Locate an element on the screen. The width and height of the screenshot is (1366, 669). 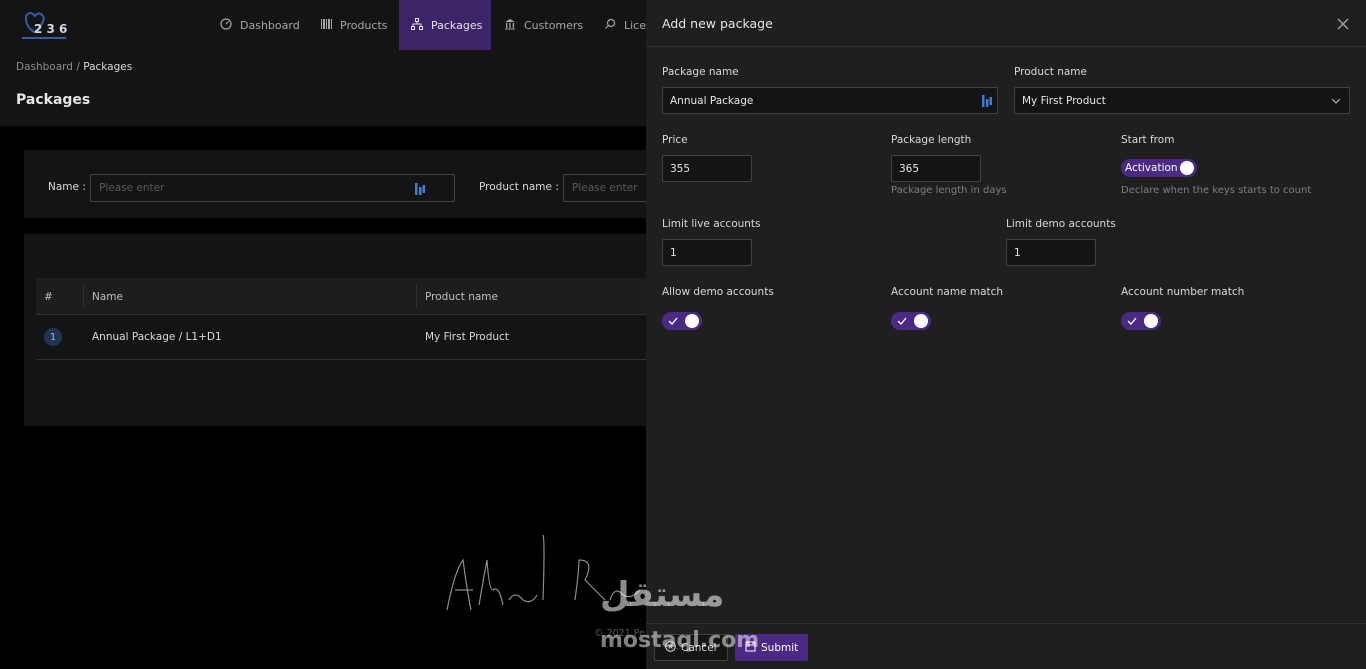
limit-demo-label: Limit demo accounts is located at coordinates (1061, 224).